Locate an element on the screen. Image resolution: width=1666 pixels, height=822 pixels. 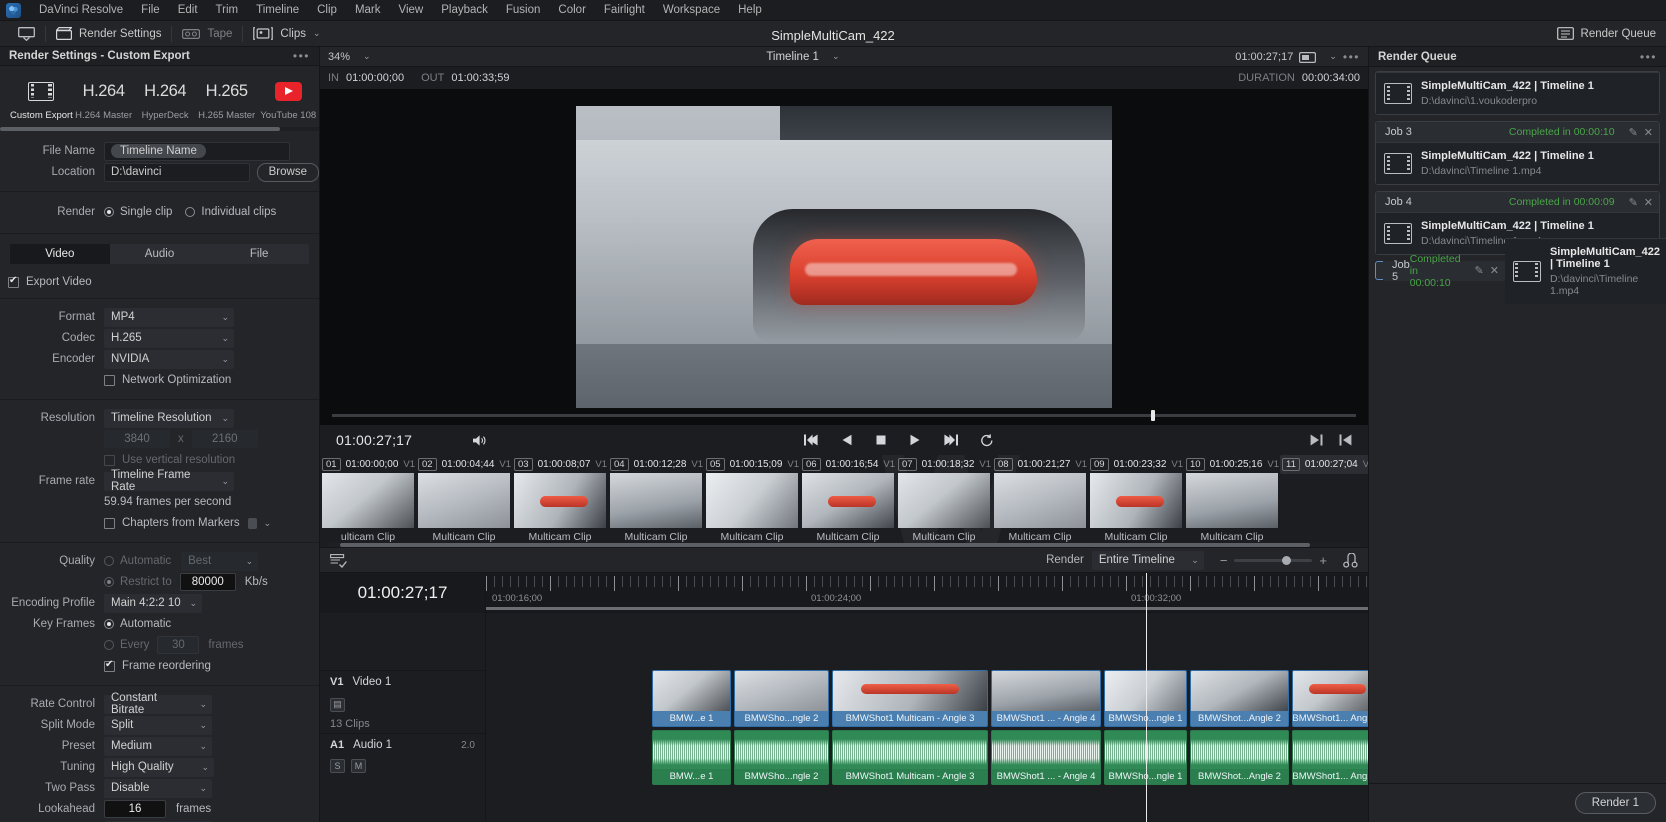
marker-color-swatch is located at coordinates (252, 523).